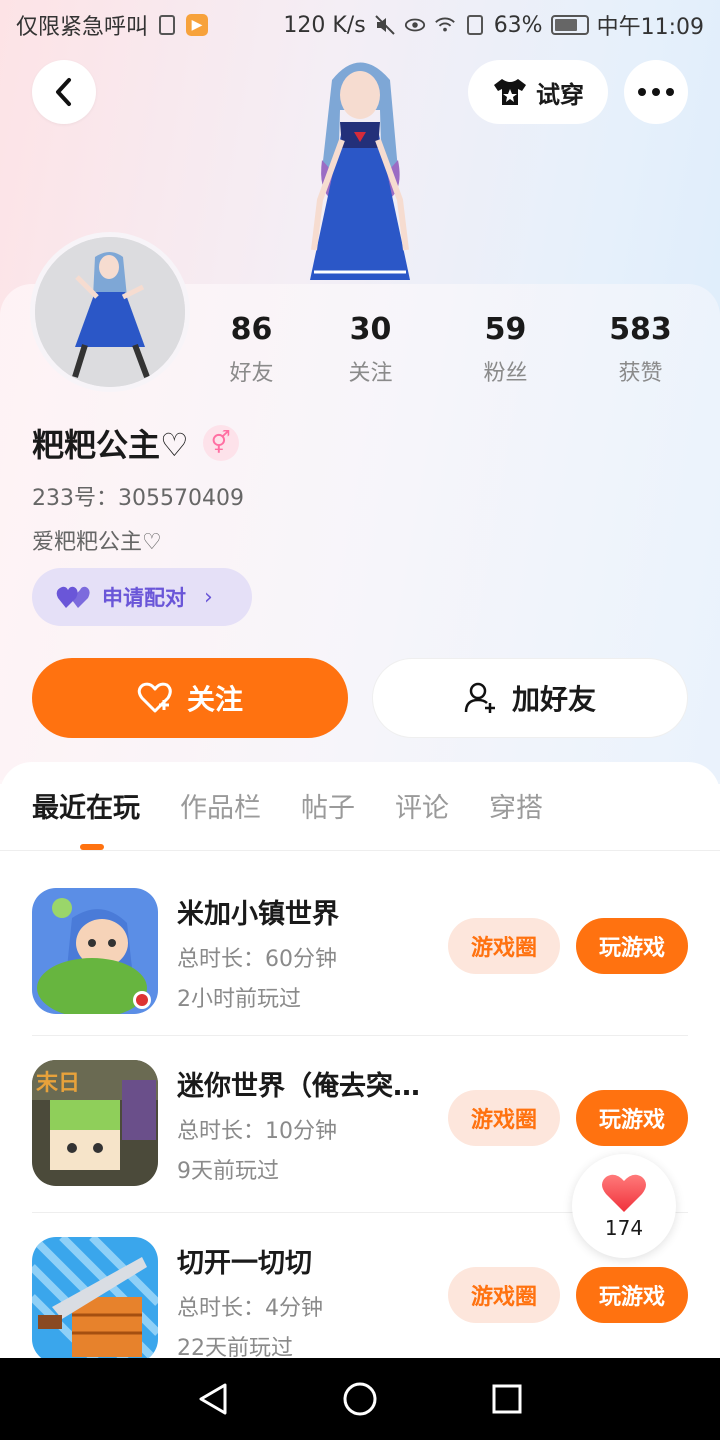  I want to click on follow-button: 关注, so click(190, 698).